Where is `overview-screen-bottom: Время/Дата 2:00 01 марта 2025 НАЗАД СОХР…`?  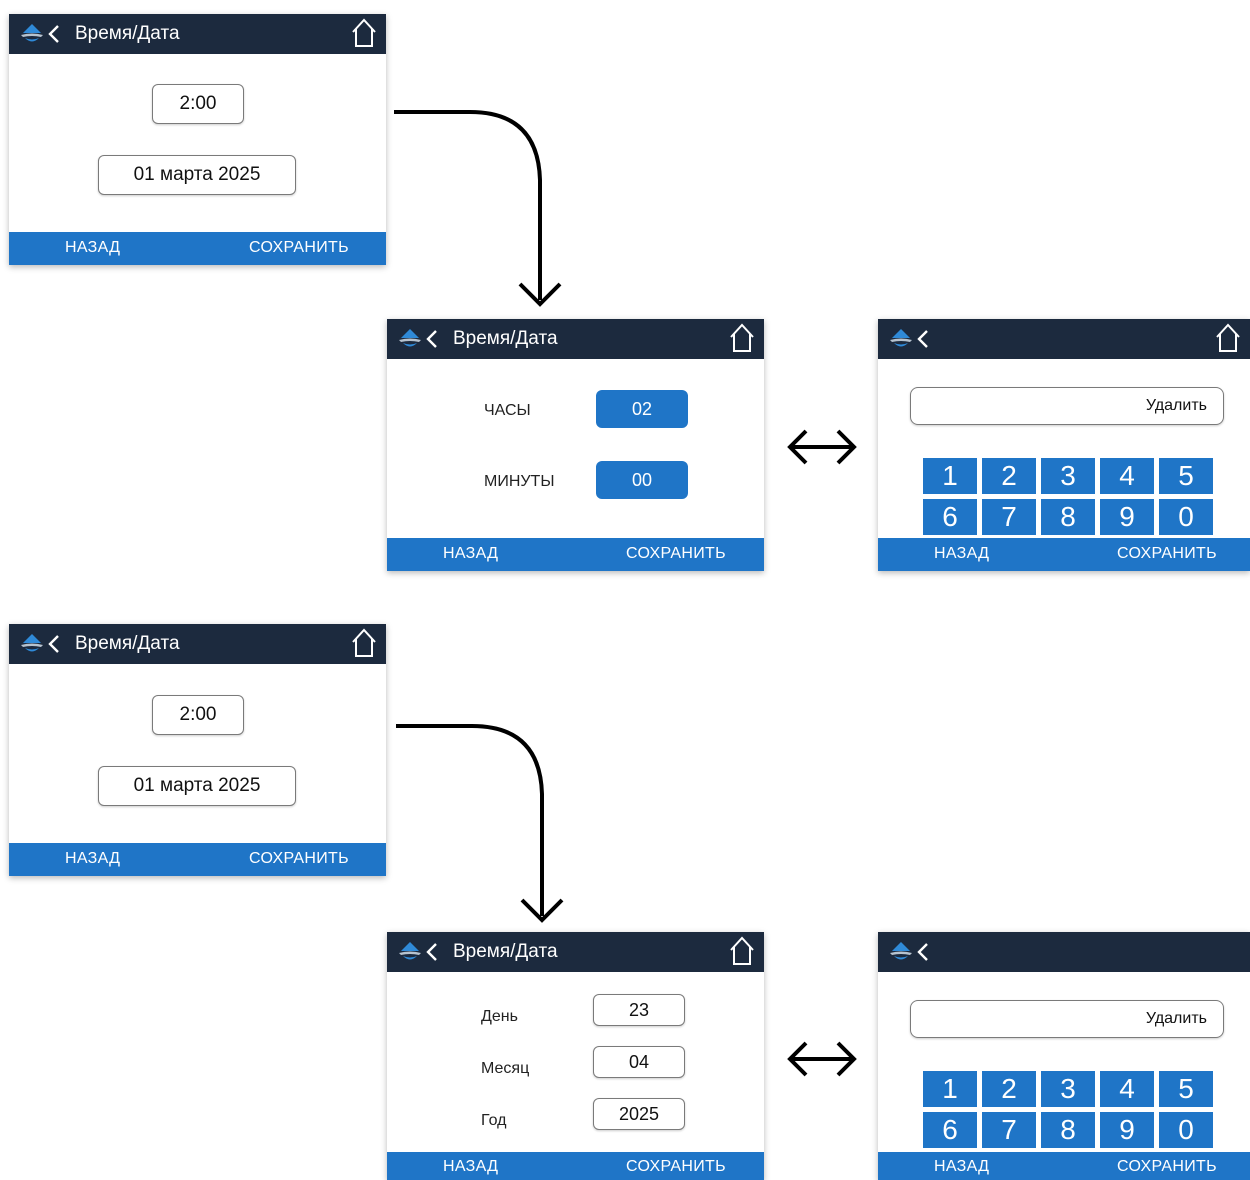 overview-screen-bottom: Время/Дата 2:00 01 марта 2025 НАЗАД СОХР… is located at coordinates (197, 750).